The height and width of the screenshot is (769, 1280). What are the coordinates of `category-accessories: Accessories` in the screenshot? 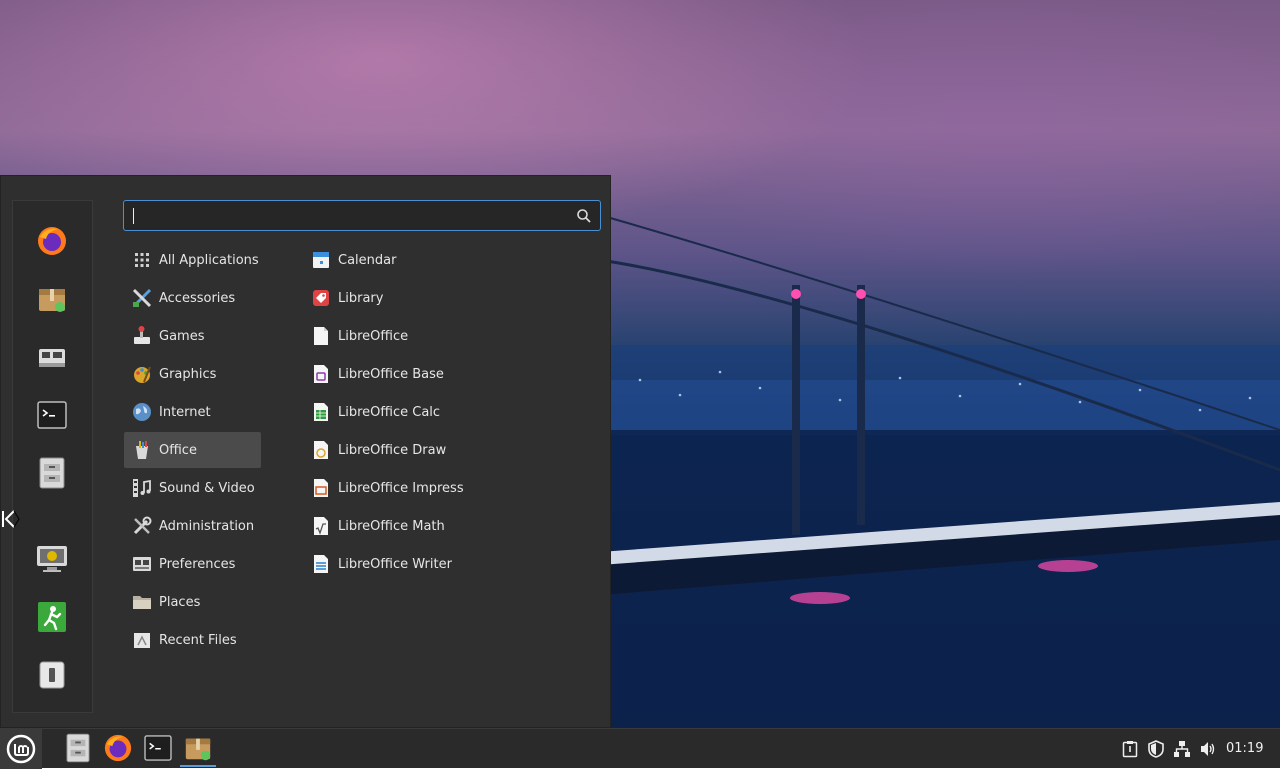 It's located at (192, 298).